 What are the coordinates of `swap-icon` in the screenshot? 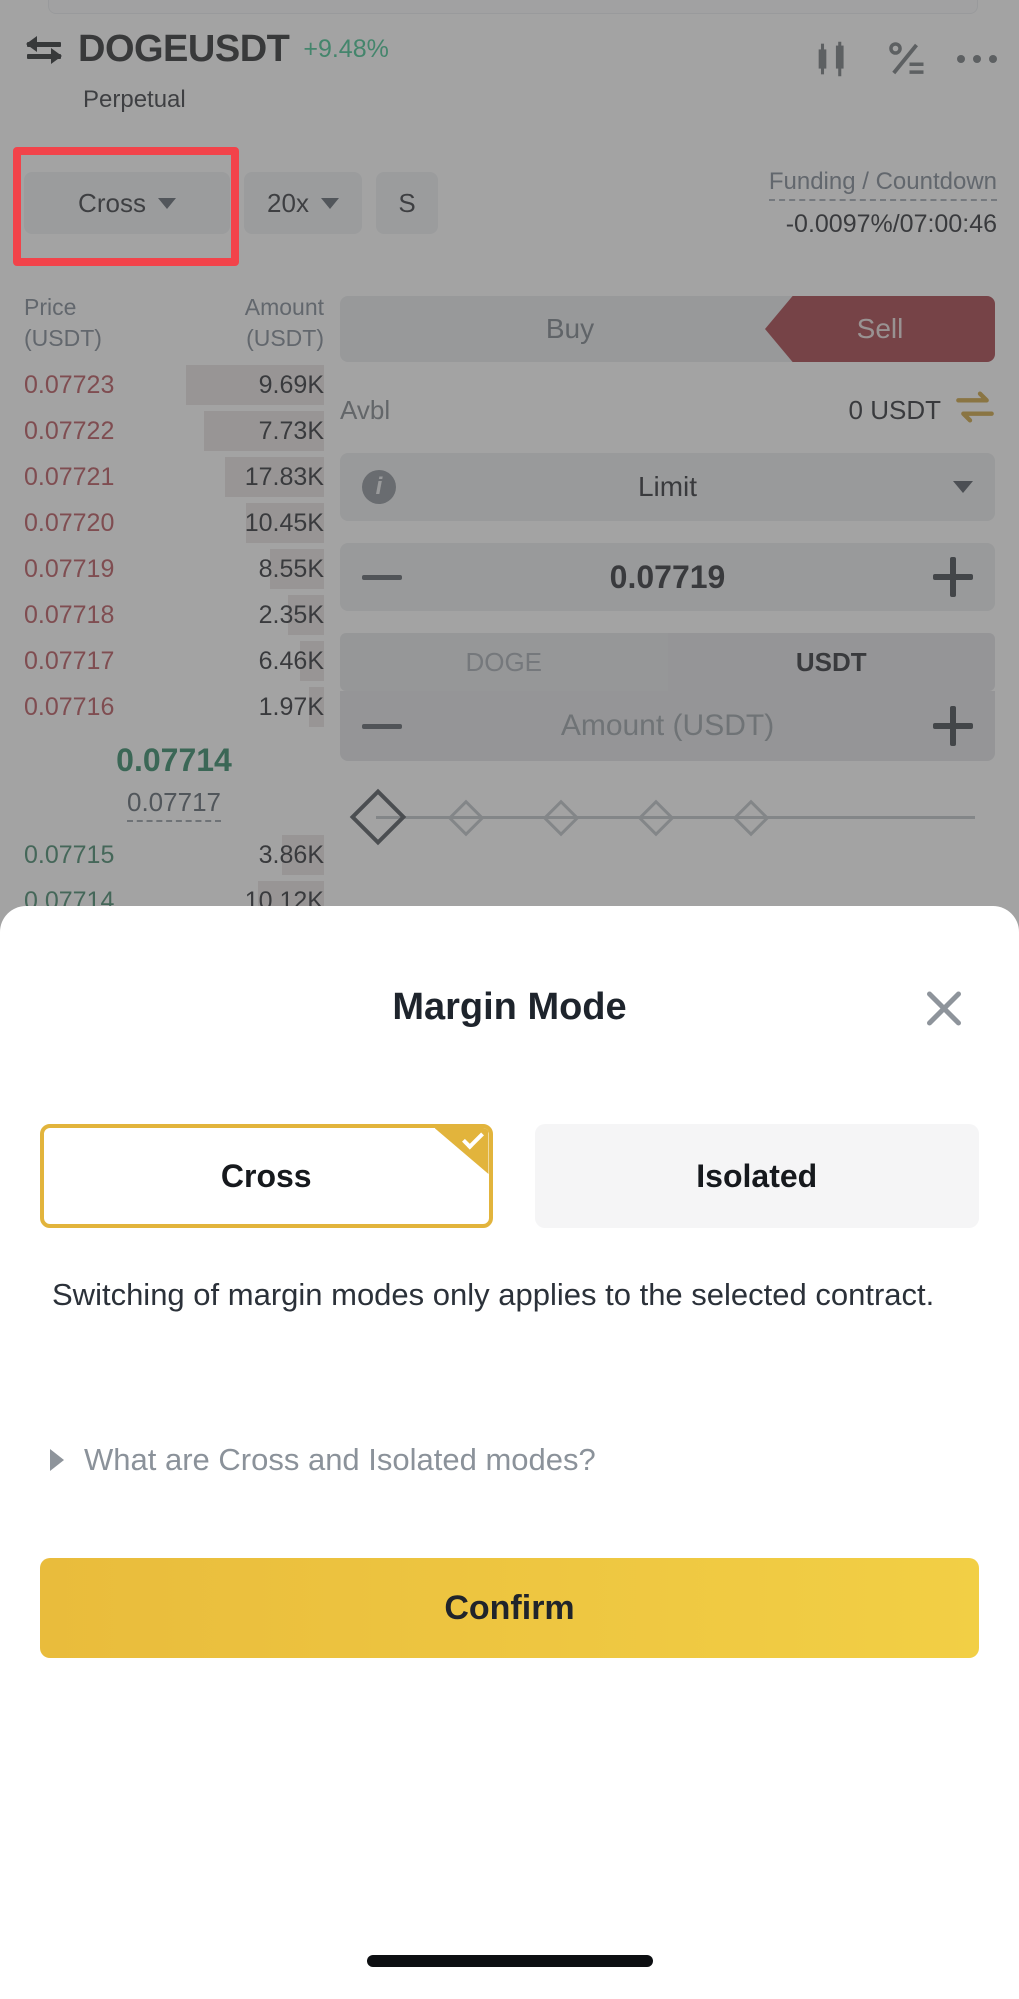 It's located at (44, 50).